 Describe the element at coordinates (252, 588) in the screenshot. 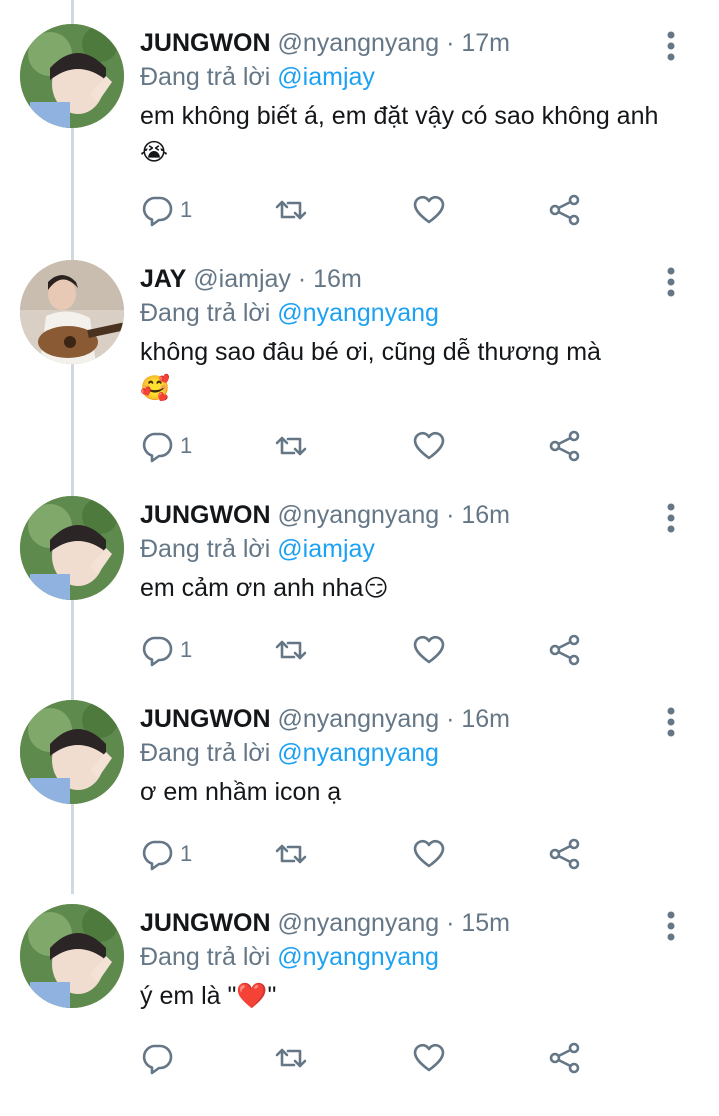

I see `tweet-text-content: em cảm ơn anh nha` at that location.